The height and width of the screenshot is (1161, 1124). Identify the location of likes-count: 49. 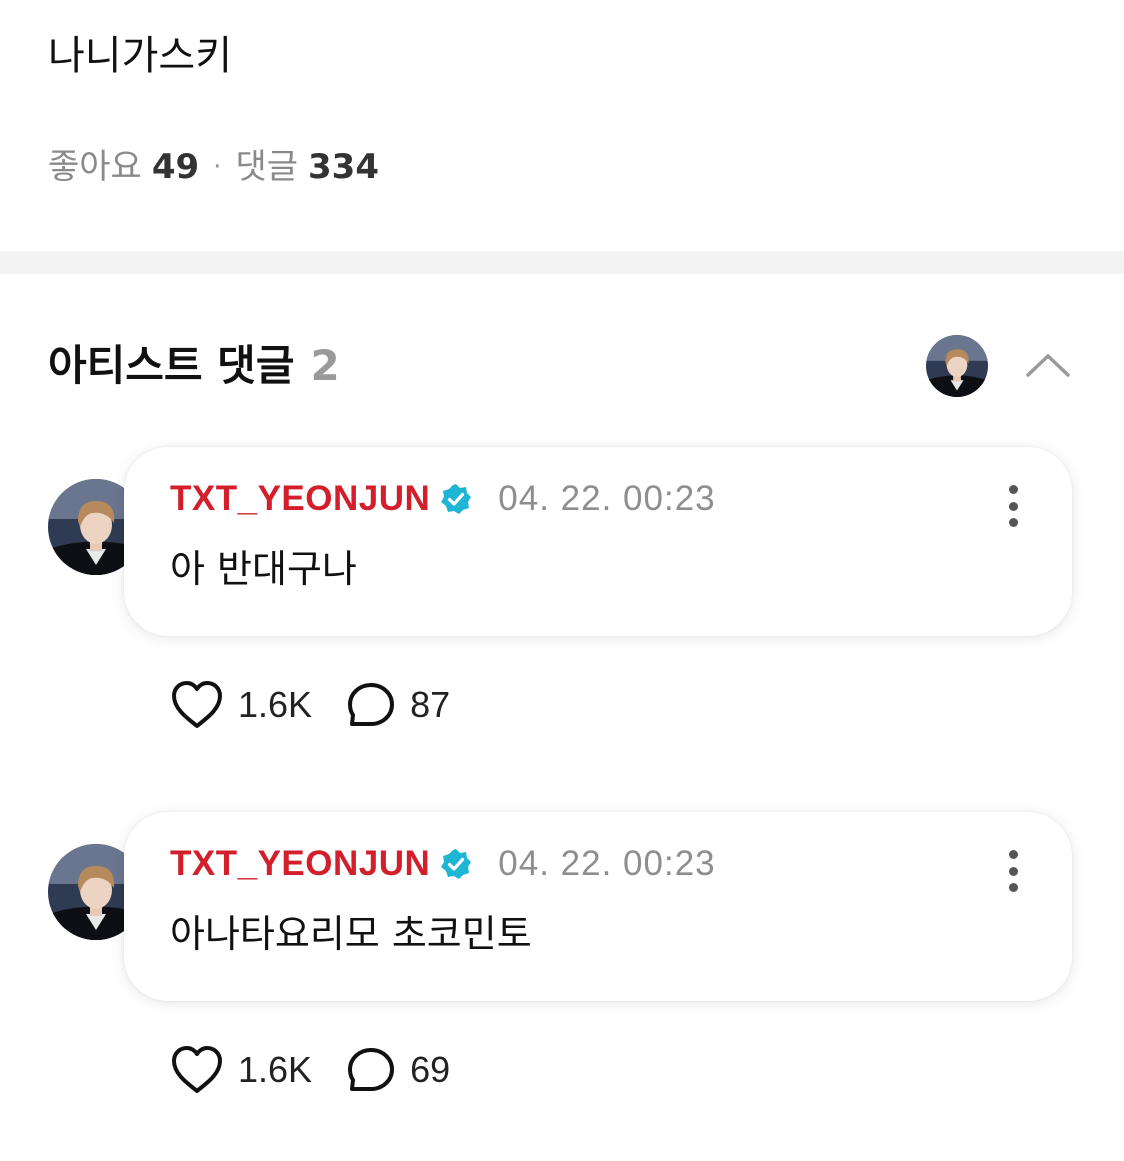
(175, 167).